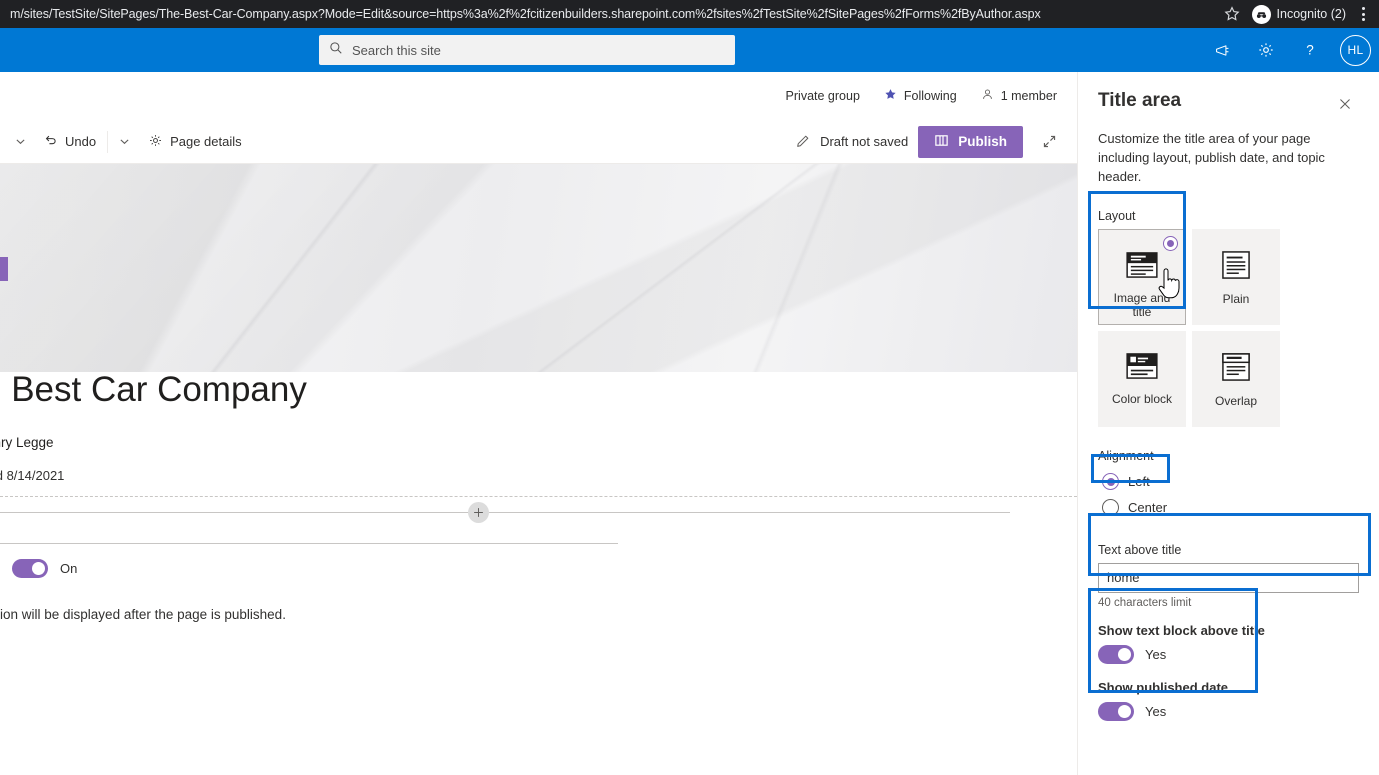  I want to click on undo-label: Undo, so click(81, 141).